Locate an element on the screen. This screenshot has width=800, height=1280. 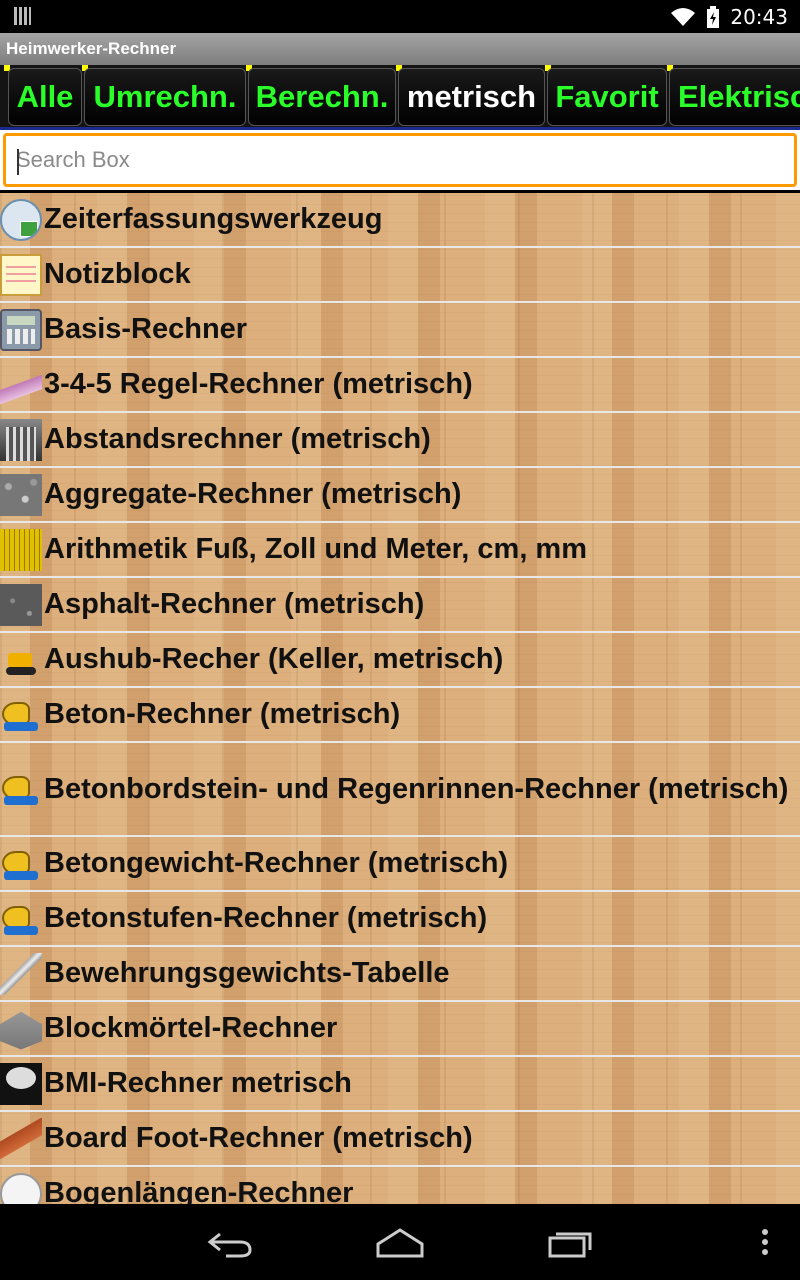
list-item: BMI-Rechner metrisch is located at coordinates (400, 1084).